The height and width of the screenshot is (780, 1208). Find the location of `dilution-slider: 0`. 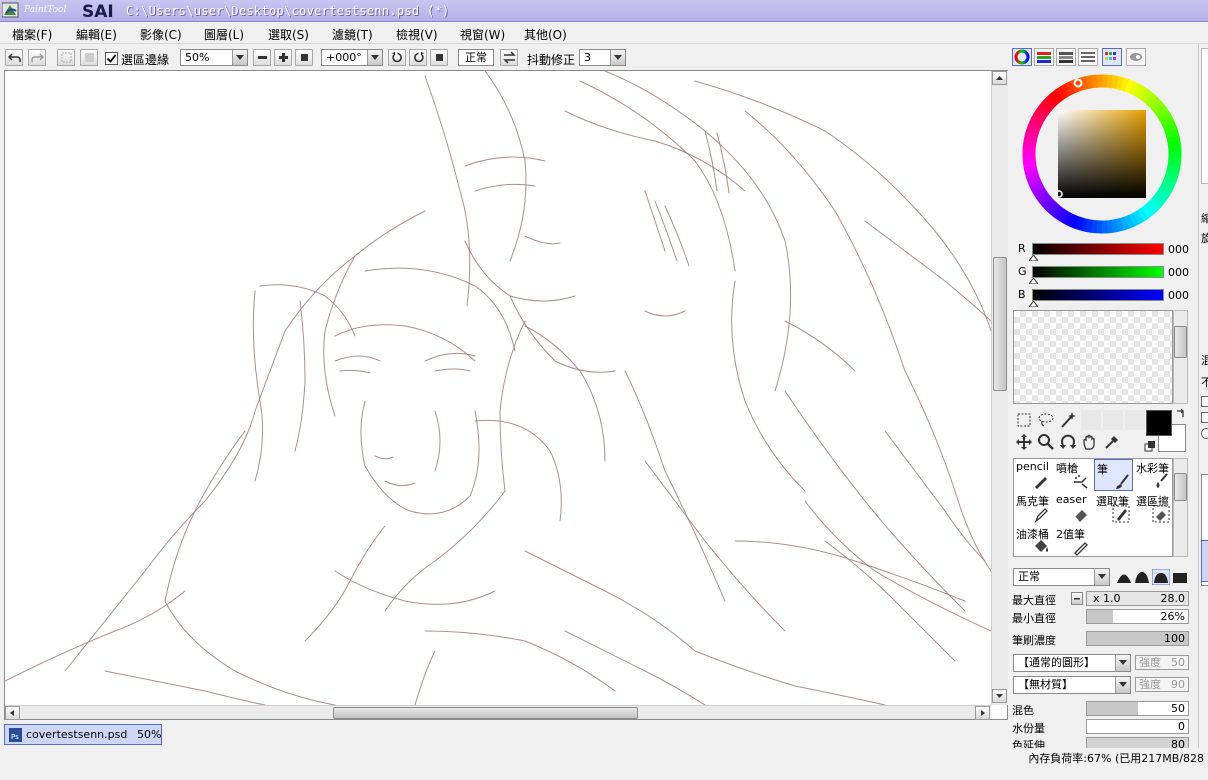

dilution-slider: 0 is located at coordinates (1137, 726).